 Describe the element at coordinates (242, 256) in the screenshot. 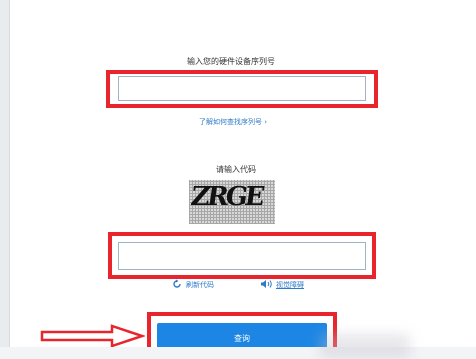

I see `code-input` at that location.